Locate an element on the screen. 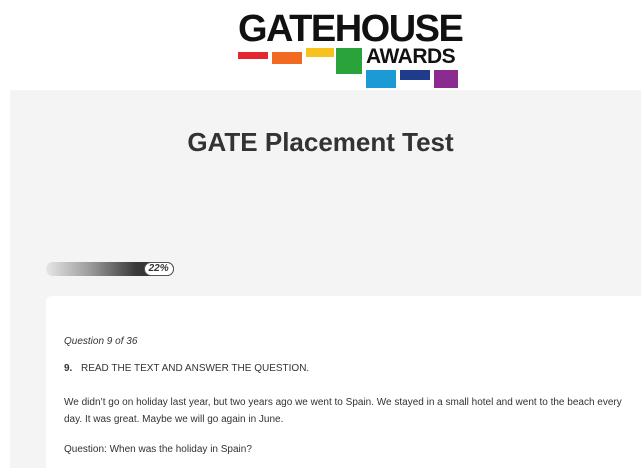 This screenshot has width=641, height=468. logo-block-dark-blue is located at coordinates (415, 75).